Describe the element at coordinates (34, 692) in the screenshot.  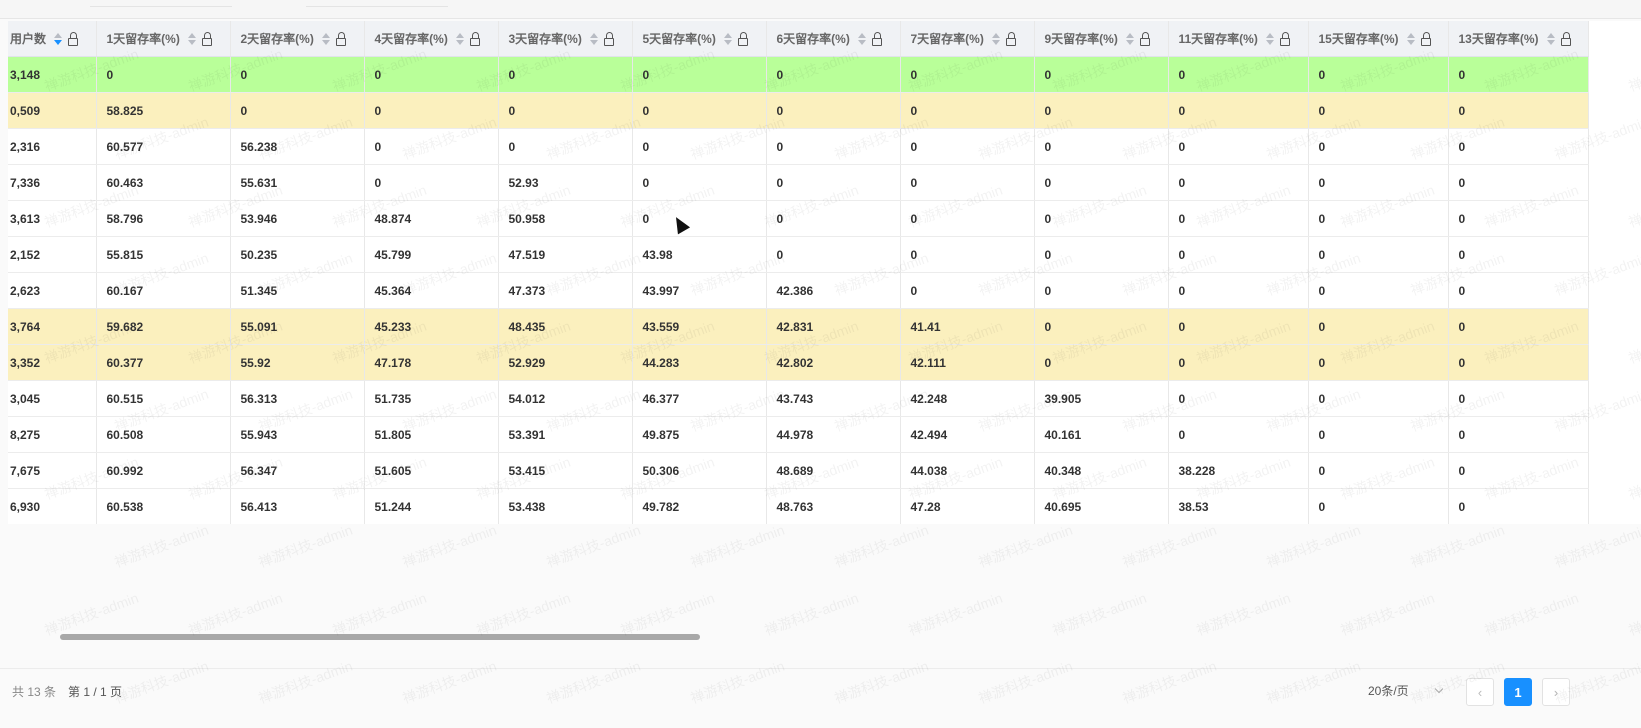
I see `total-count: 共 13 条` at that location.